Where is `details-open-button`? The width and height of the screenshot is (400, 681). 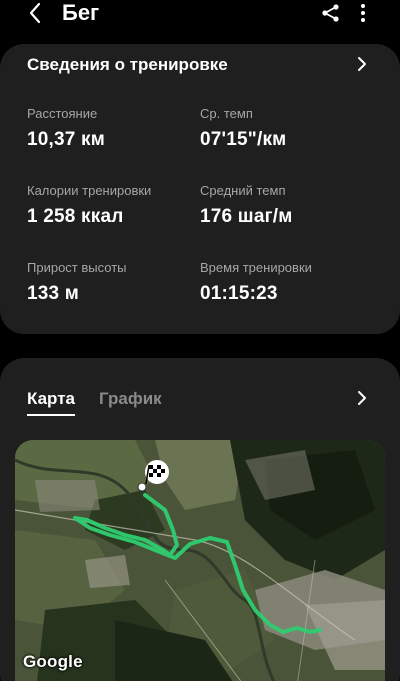
details-open-button is located at coordinates (362, 64).